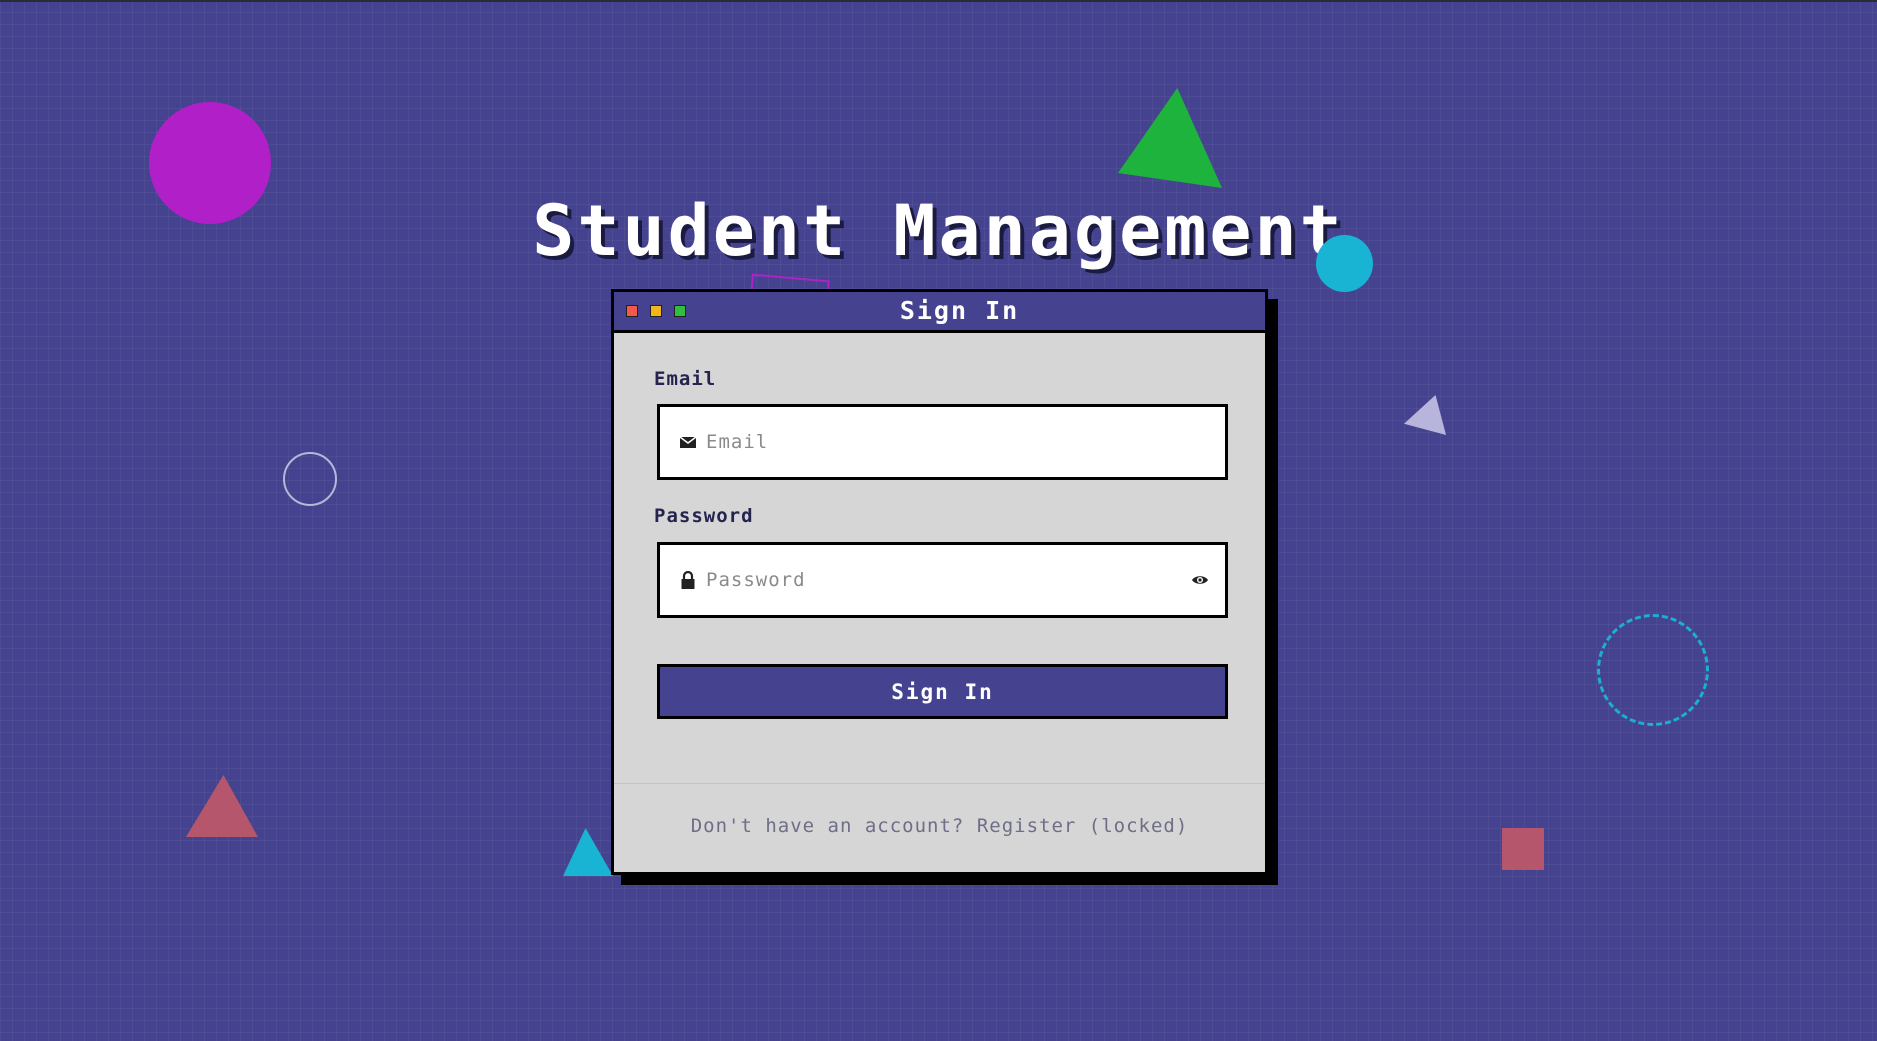 The image size is (1877, 1041). I want to click on password-label: Password, so click(704, 516).